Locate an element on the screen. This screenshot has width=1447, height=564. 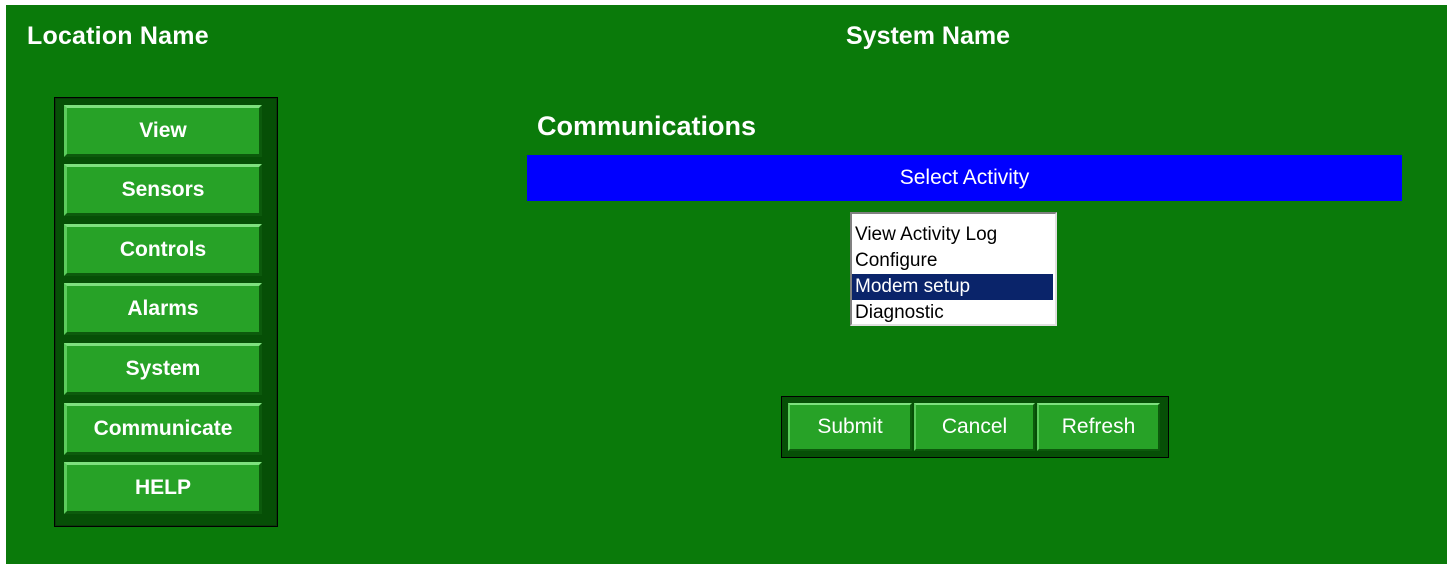
submit-button: Submit is located at coordinates (850, 427).